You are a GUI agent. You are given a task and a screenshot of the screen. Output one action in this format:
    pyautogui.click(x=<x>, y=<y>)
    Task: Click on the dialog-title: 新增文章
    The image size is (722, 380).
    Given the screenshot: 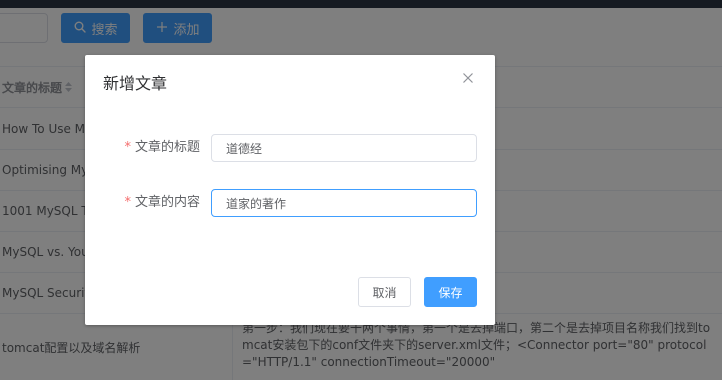 What is the action you would take?
    pyautogui.click(x=135, y=83)
    